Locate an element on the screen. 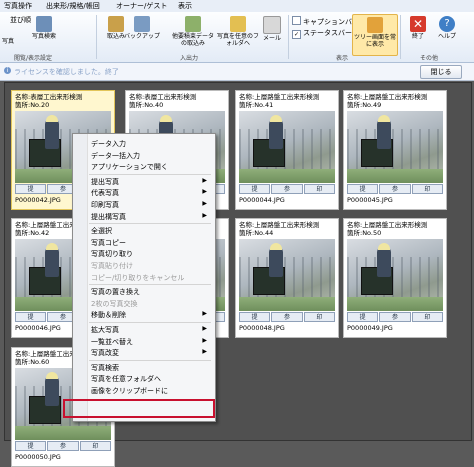 Image resolution: width=474 pixels, height=467 pixels. tab-owner-guest: オーナー/ゲスト is located at coordinates (141, 6).